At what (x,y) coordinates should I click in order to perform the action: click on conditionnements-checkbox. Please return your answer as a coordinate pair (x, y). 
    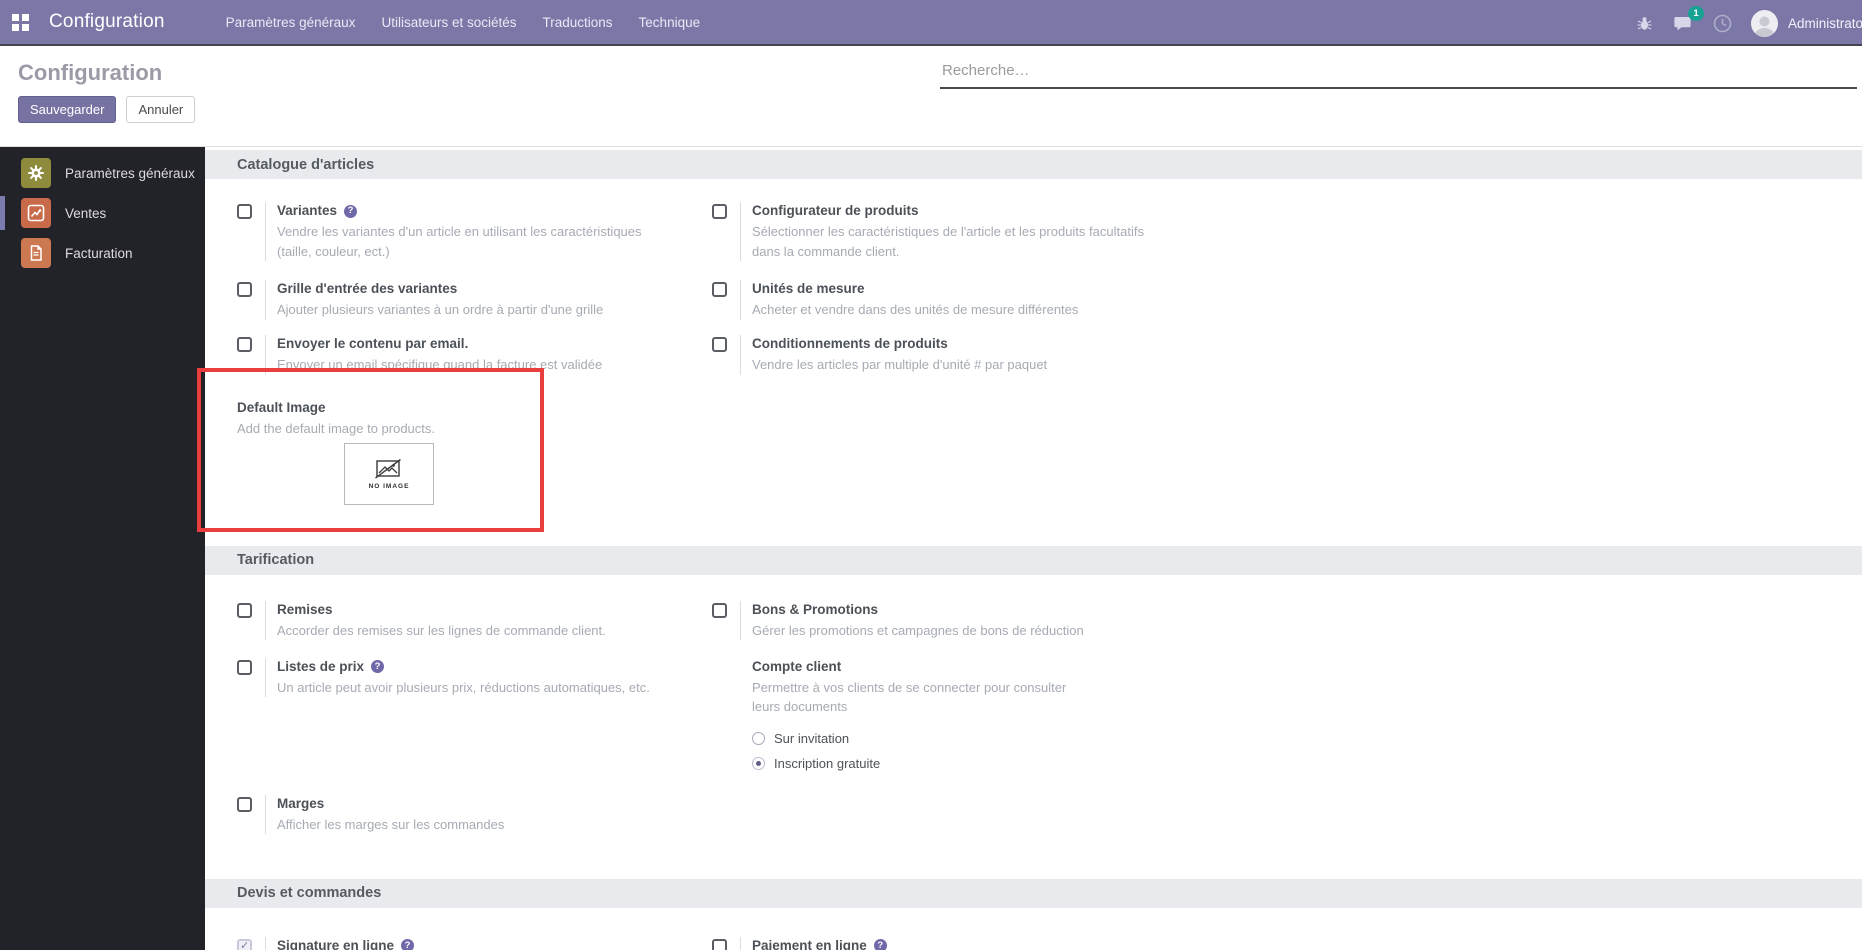
    Looking at the image, I should click on (719, 344).